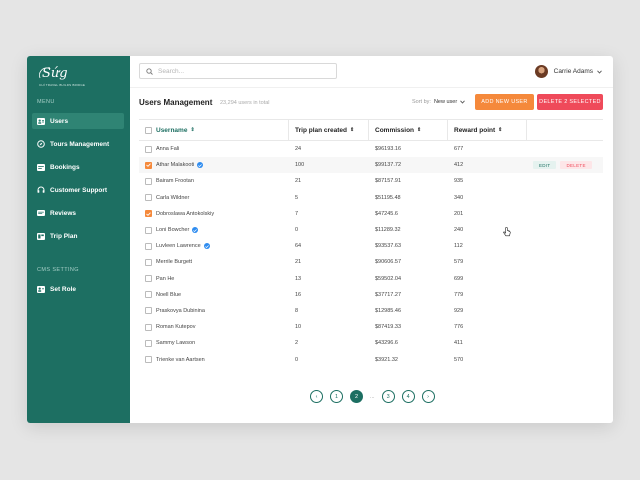 Image resolution: width=640 pixels, height=480 pixels. I want to click on brand-logo: Sứg CHỈ TRAVEL BUILDS BRIDGE, so click(60, 76).